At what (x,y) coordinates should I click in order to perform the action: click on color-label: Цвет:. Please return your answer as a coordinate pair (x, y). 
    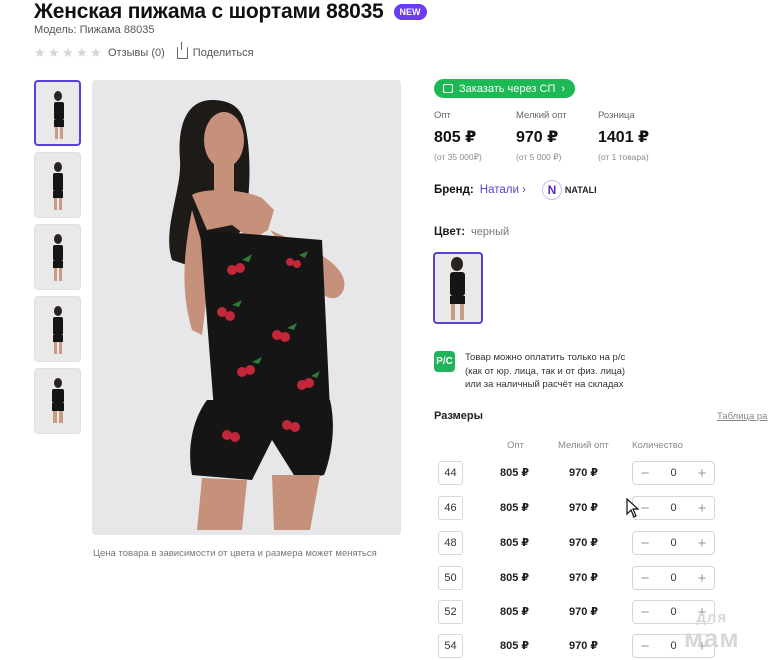
    Looking at the image, I should click on (450, 232).